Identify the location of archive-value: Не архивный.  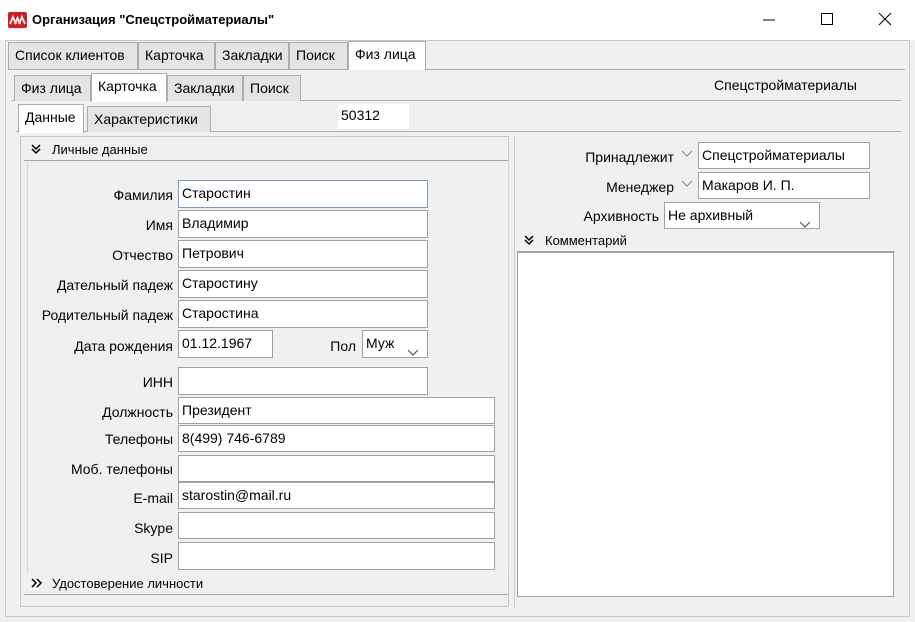
(711, 215).